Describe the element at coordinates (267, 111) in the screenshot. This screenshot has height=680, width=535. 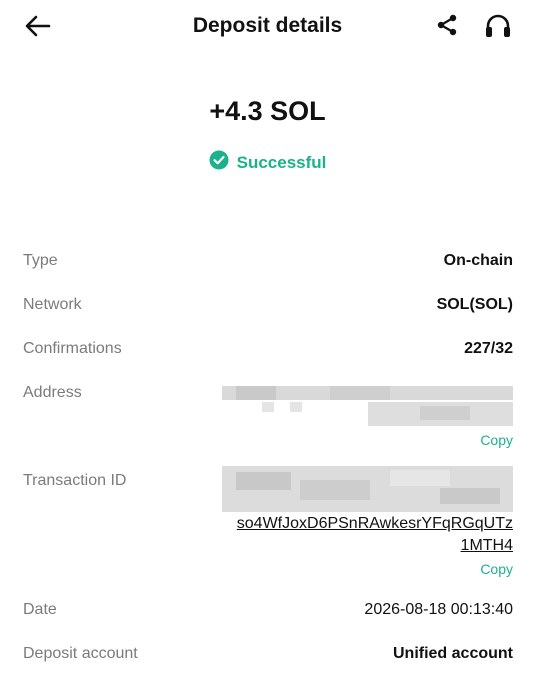
I see `deposit-amount: +4.3 SOL` at that location.